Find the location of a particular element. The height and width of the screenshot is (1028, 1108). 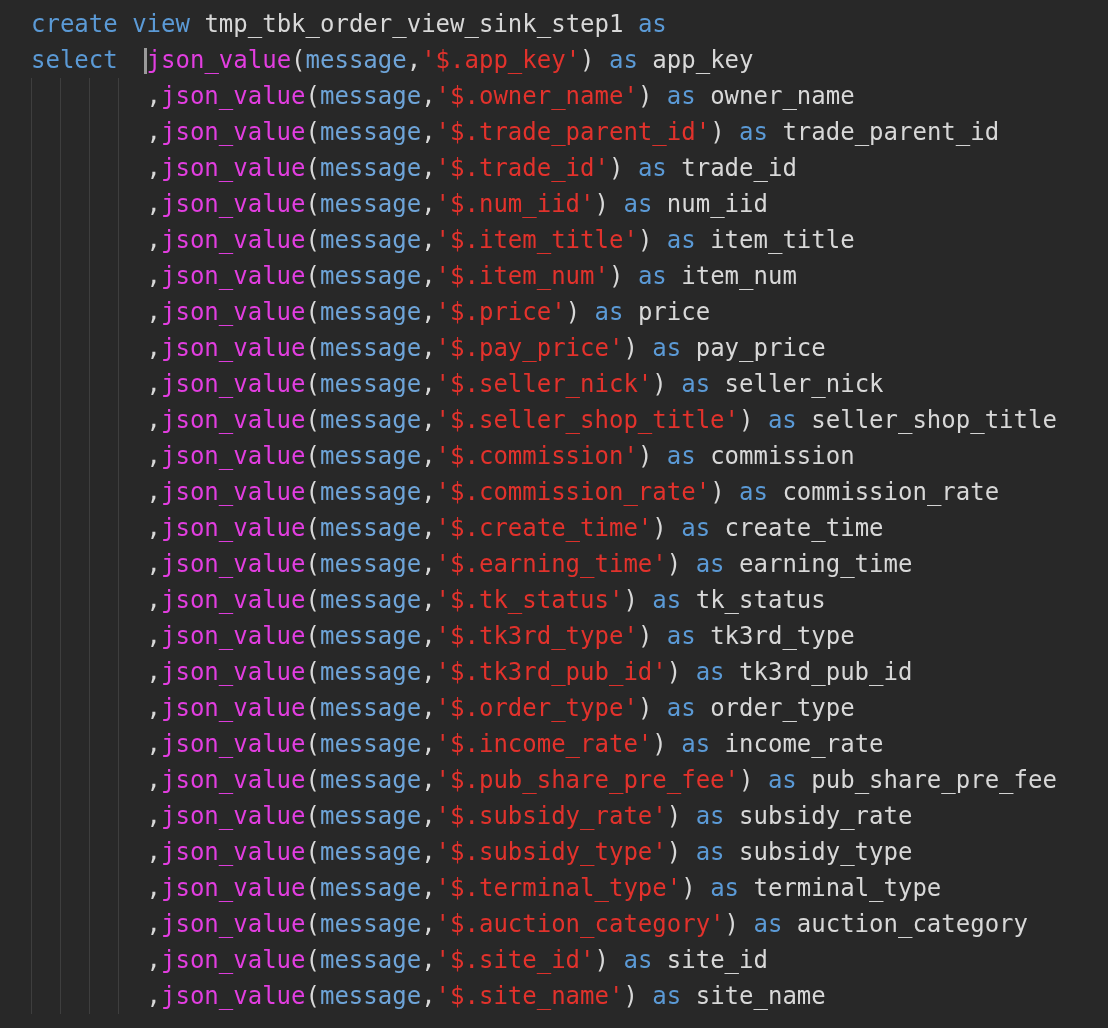

code-line: ,json_value(message,'$.subsidy_rate') as subsidy_rate is located at coordinates (529, 816).